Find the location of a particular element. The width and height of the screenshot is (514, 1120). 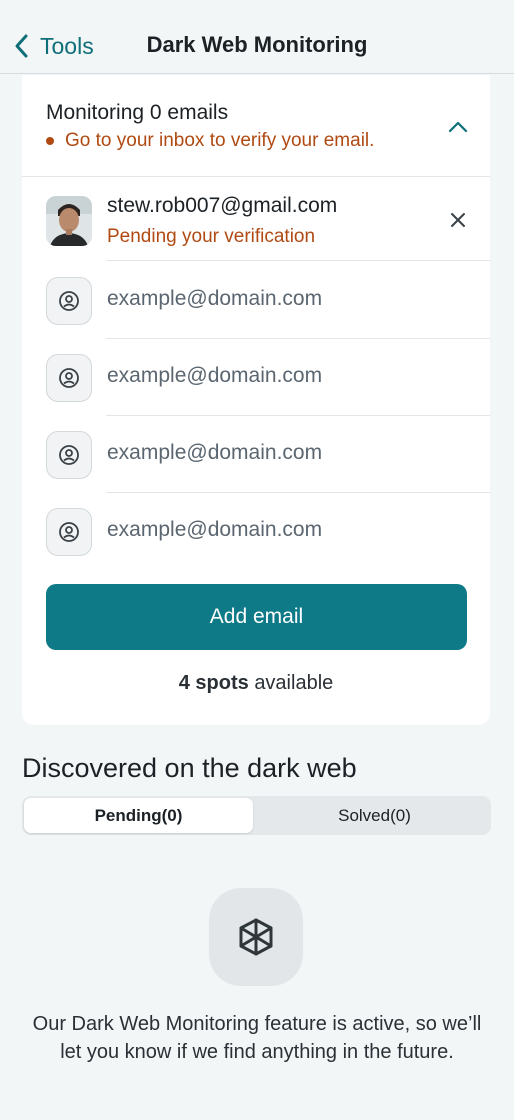

discovered-title: Discovered on the dark web is located at coordinates (189, 768).